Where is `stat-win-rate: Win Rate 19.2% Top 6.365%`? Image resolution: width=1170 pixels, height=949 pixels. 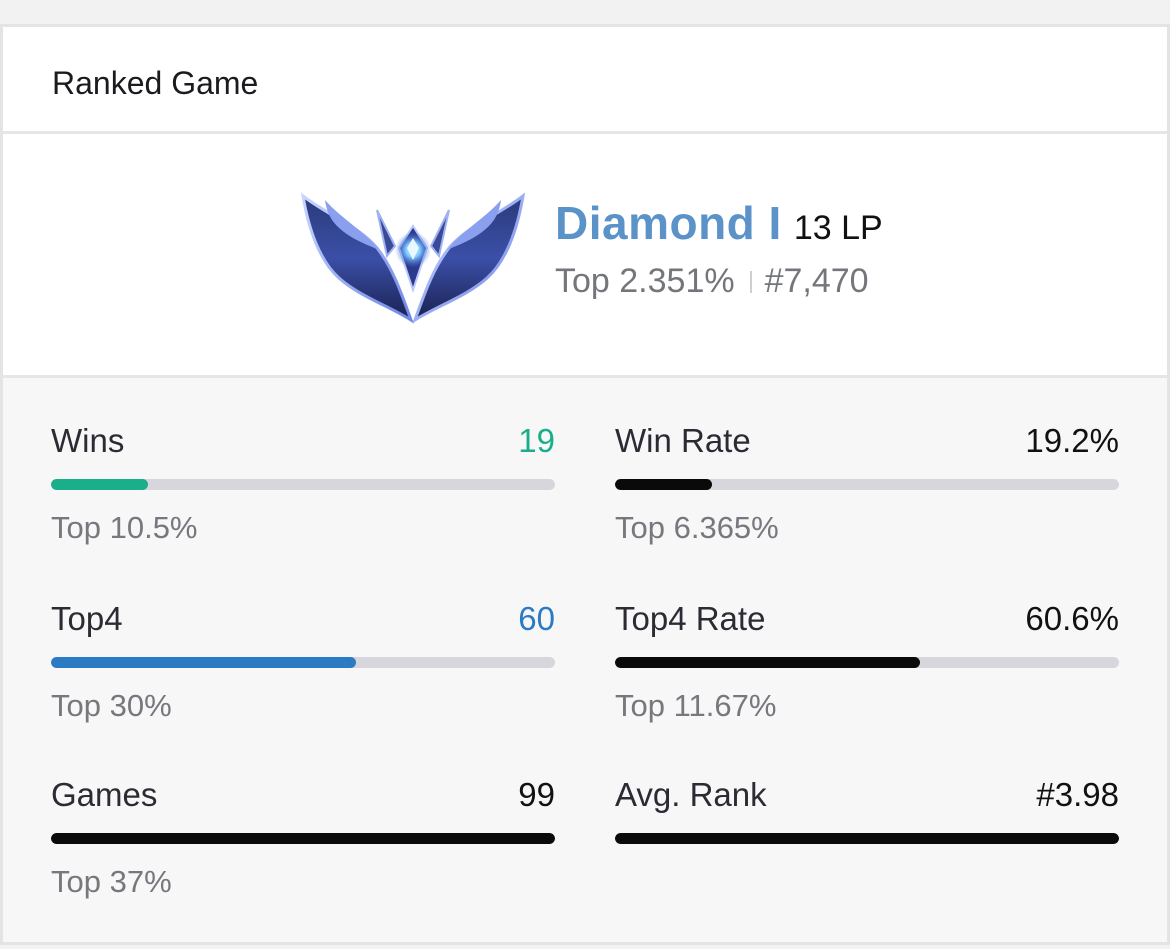 stat-win-rate: Win Rate 19.2% Top 6.365% is located at coordinates (867, 484).